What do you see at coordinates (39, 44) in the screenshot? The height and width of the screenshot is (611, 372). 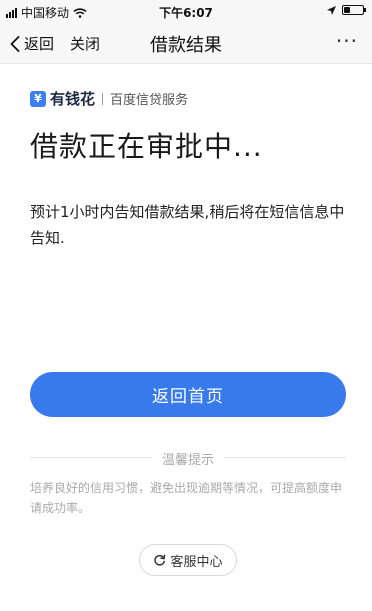 I see `back-label: 返回` at bounding box center [39, 44].